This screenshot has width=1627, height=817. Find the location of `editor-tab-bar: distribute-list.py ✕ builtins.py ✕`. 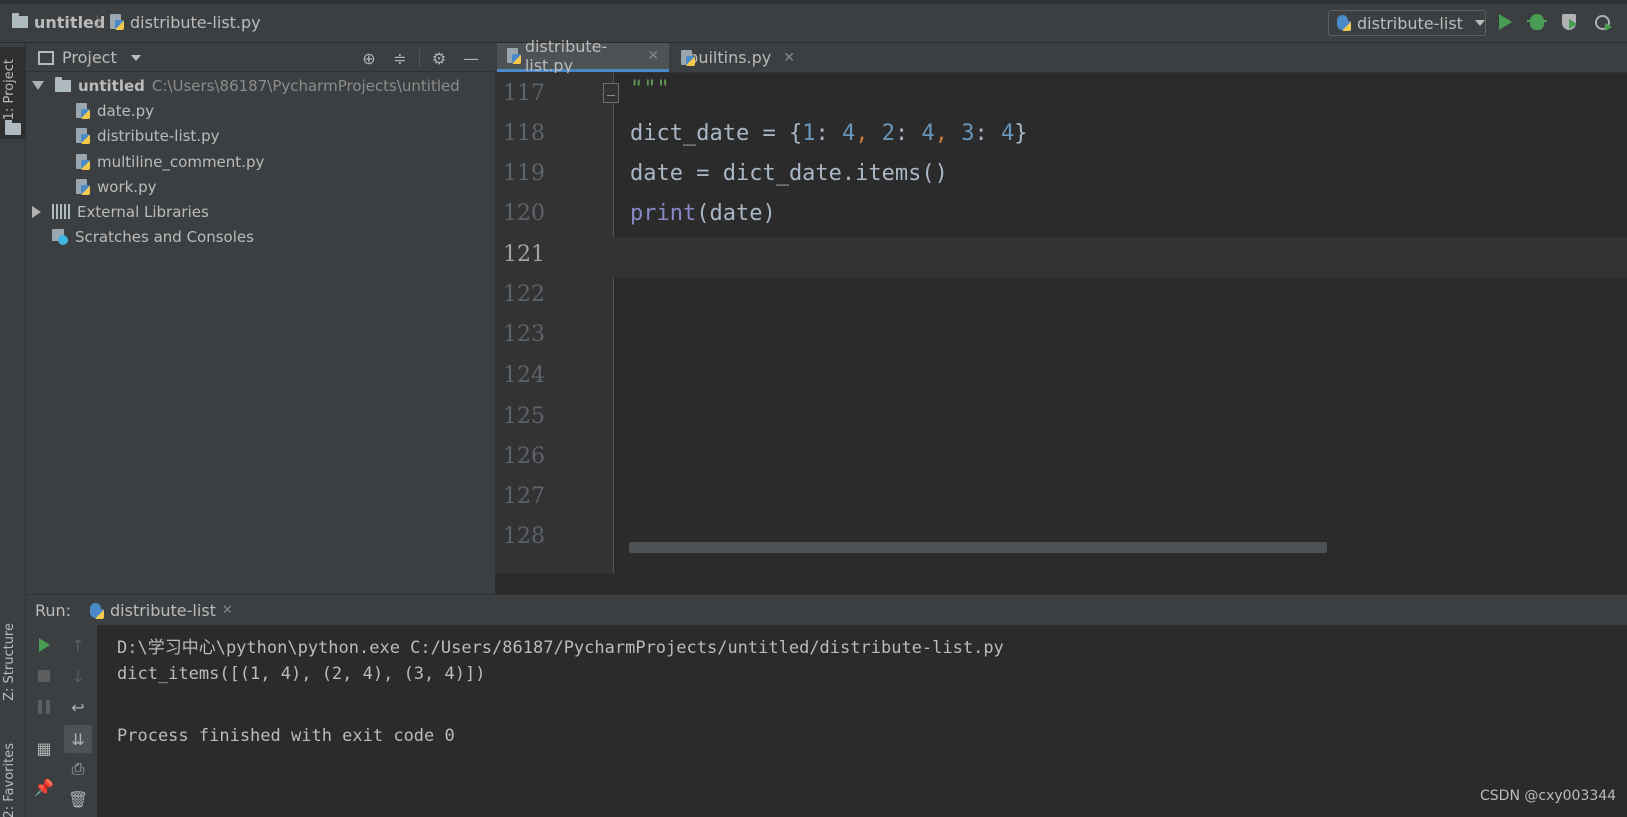

editor-tab-bar: distribute-list.py ✕ builtins.py ✕ is located at coordinates (1061, 56).